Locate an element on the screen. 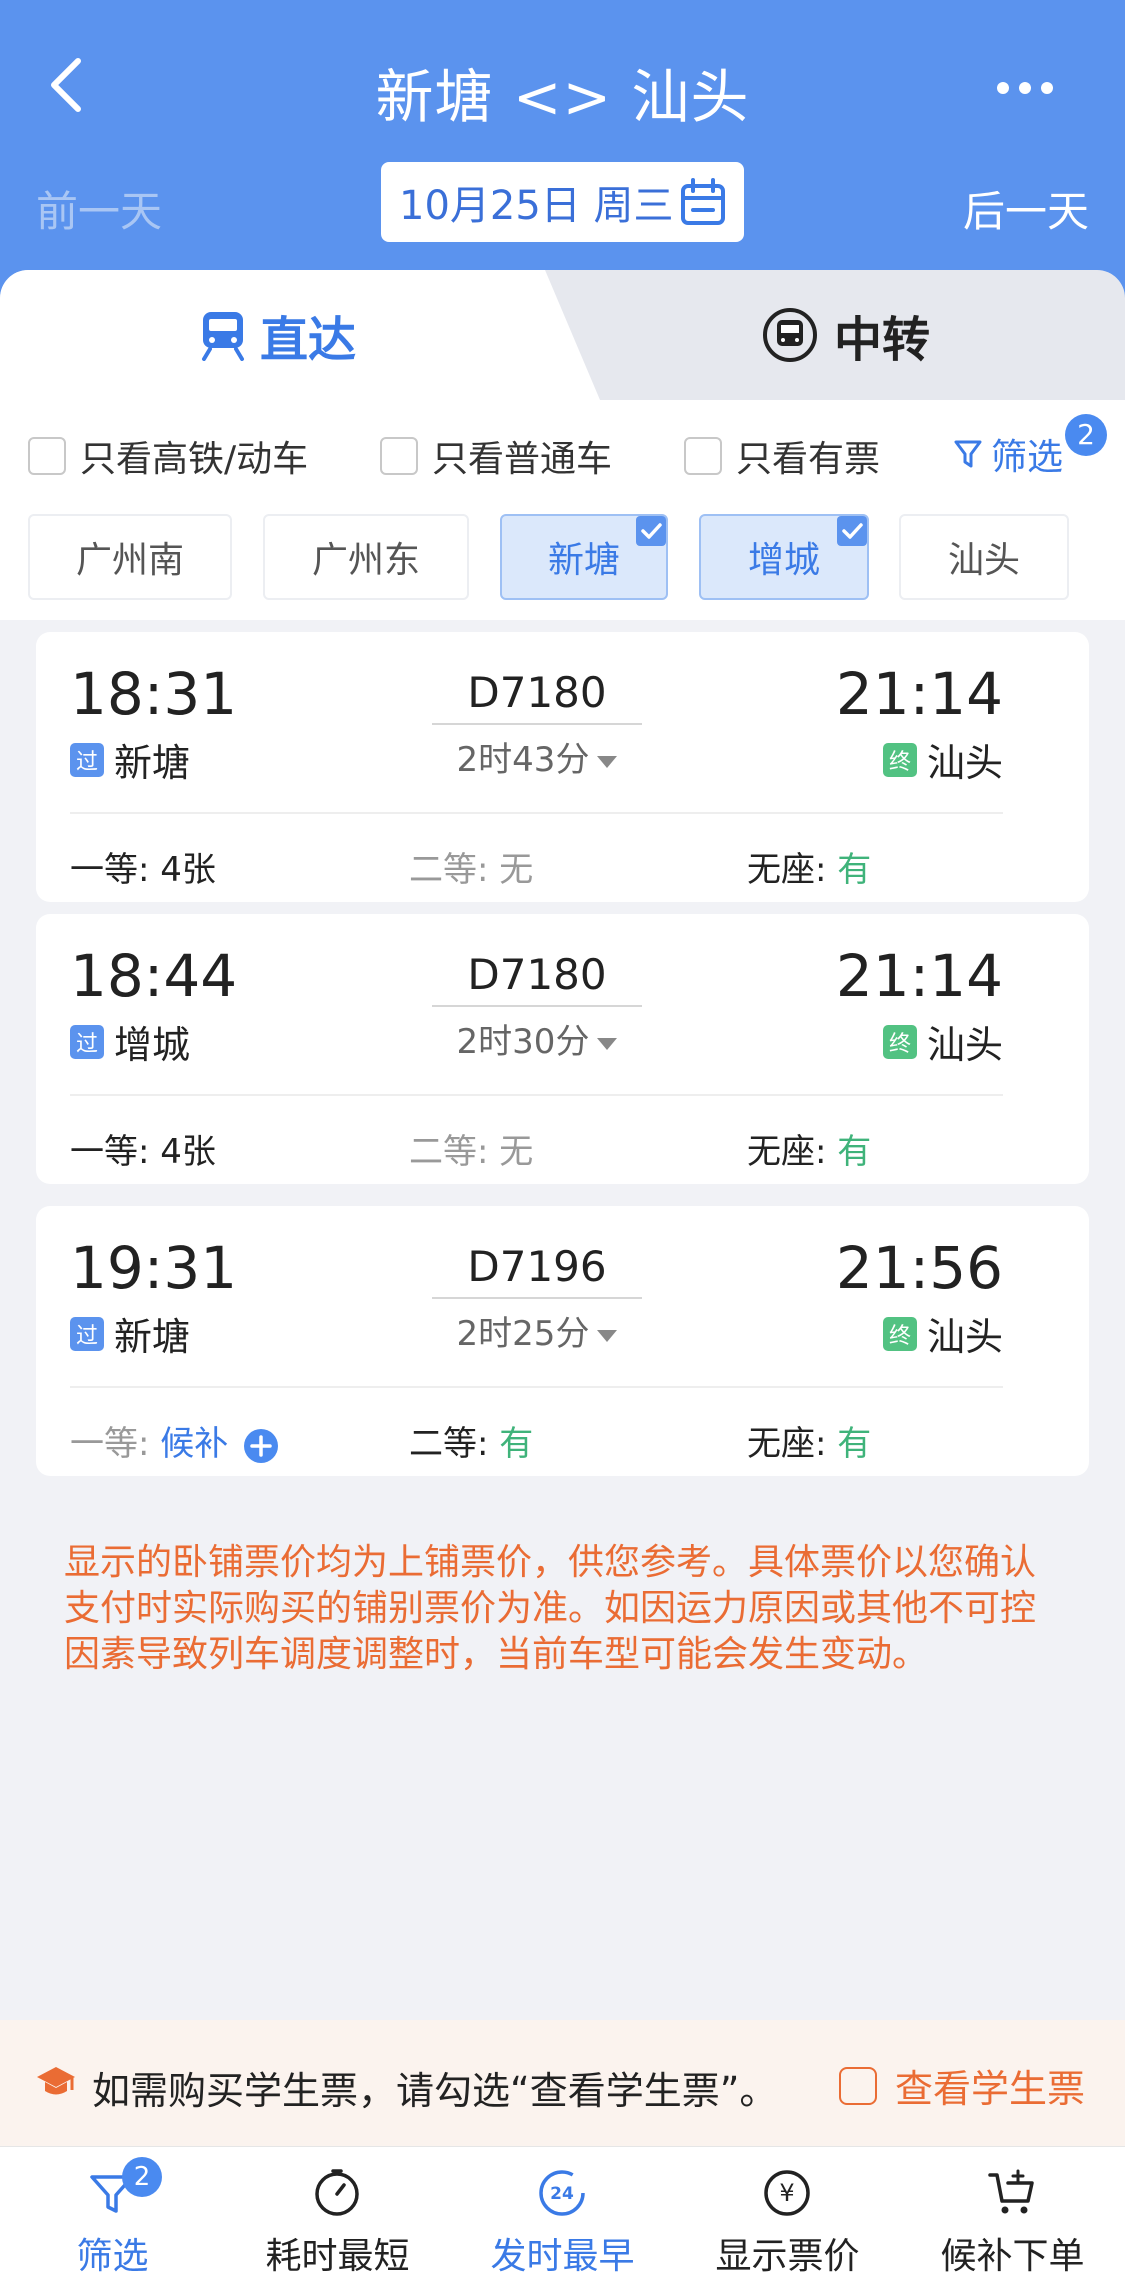 This screenshot has width=1125, height=2272. funnel-icon is located at coordinates (968, 454).